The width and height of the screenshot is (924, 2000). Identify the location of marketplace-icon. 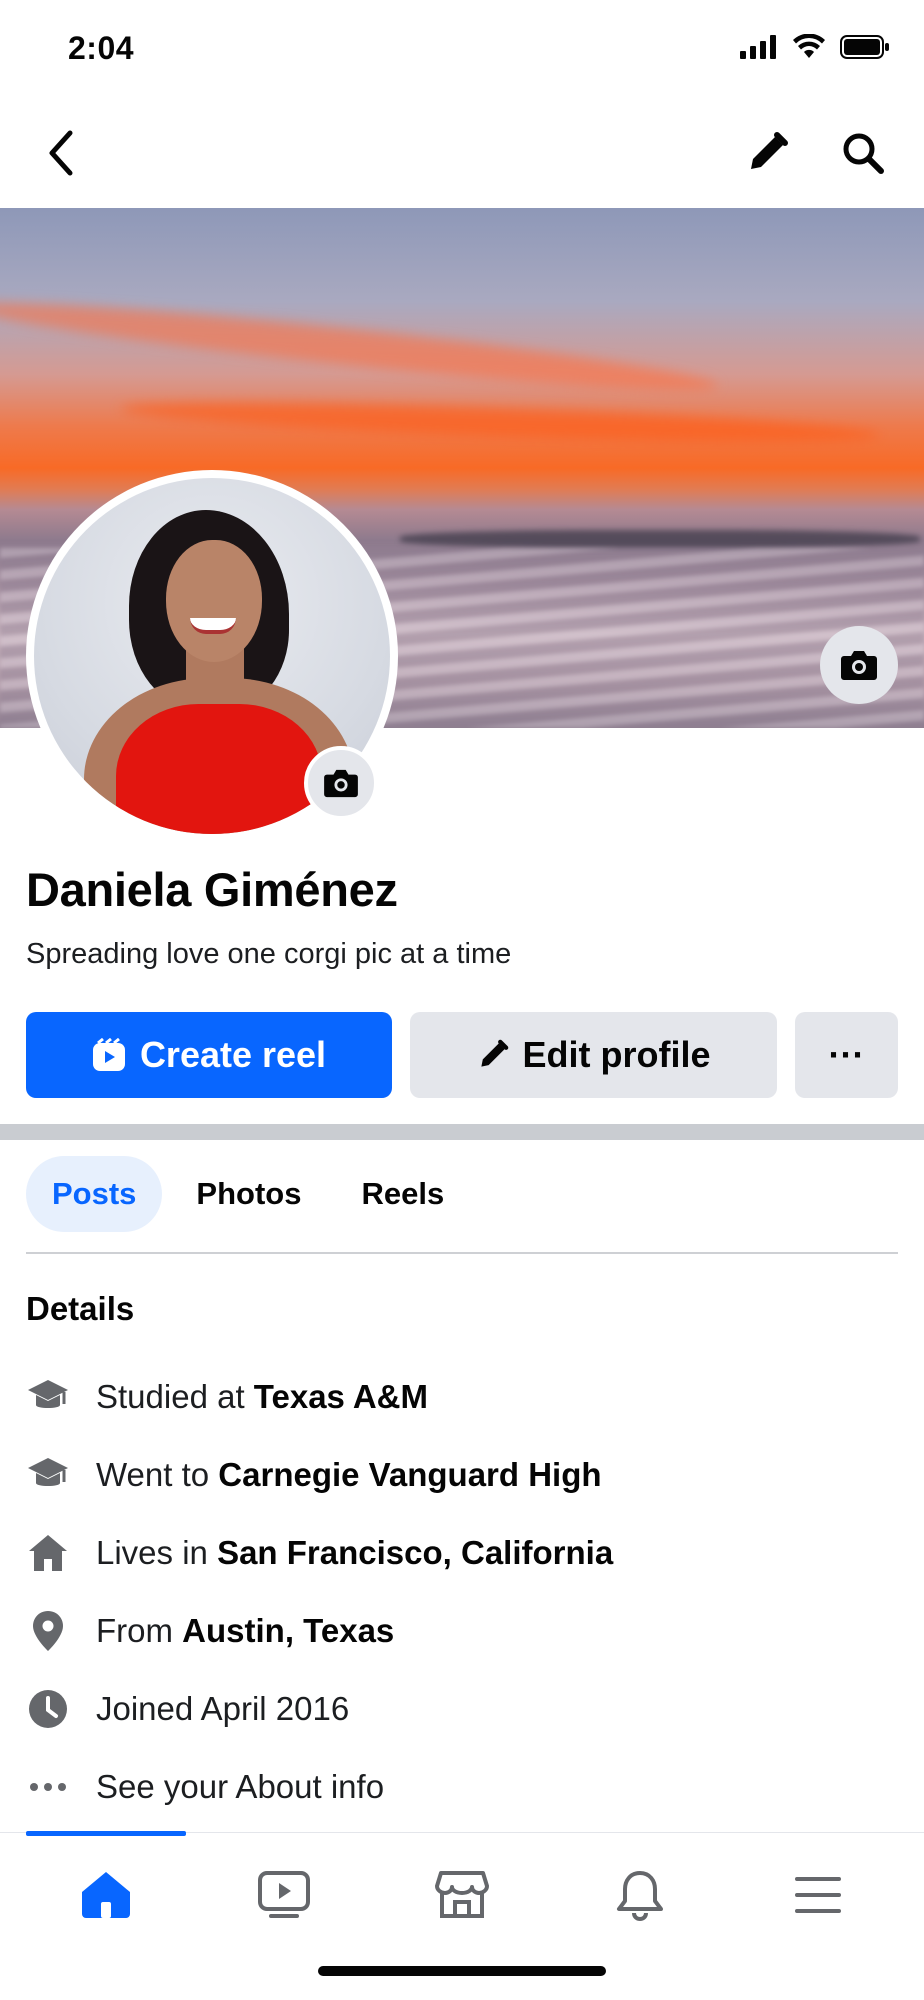
(462, 1894).